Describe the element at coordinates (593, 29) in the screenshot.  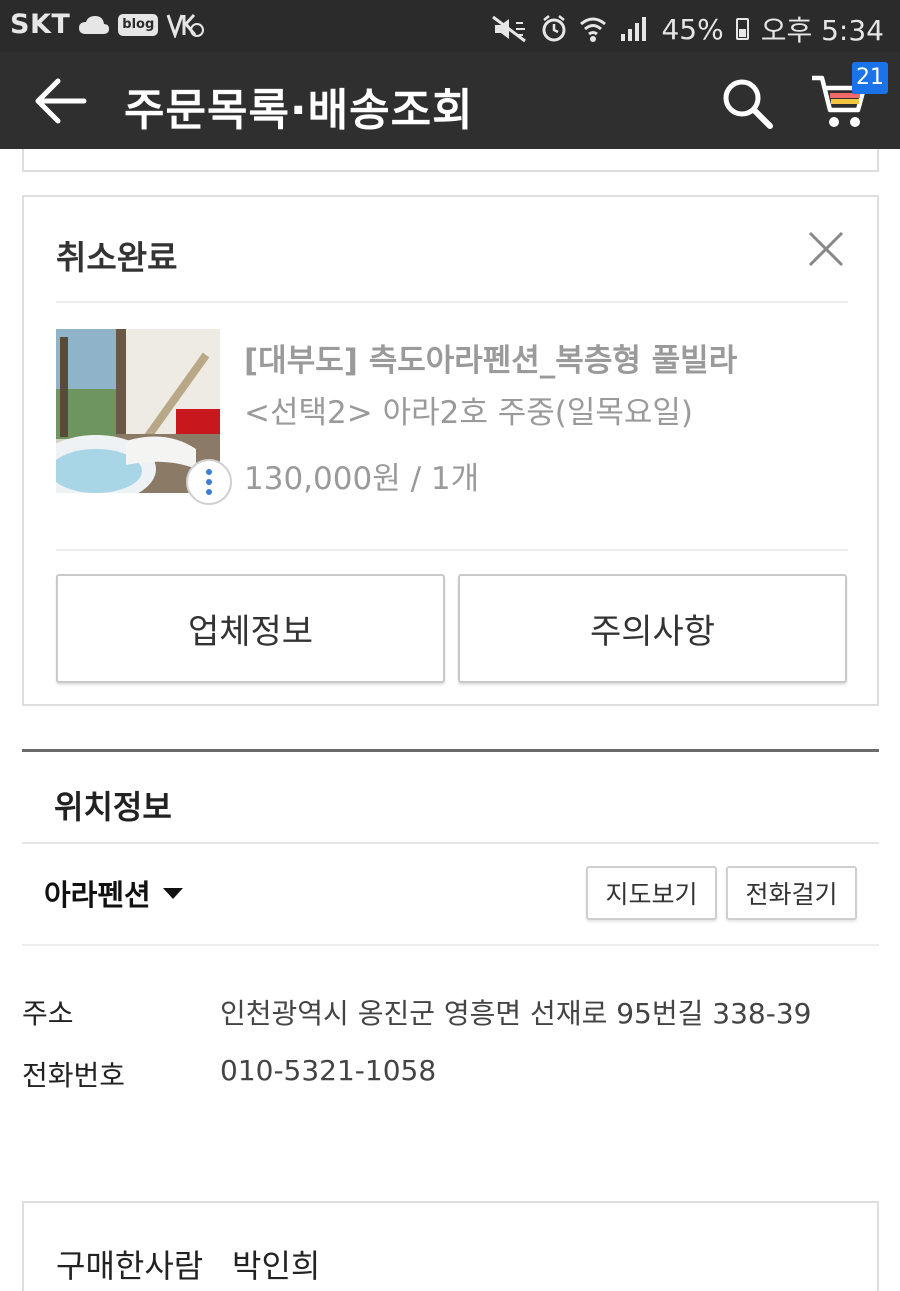
I see `wifi-icon` at that location.